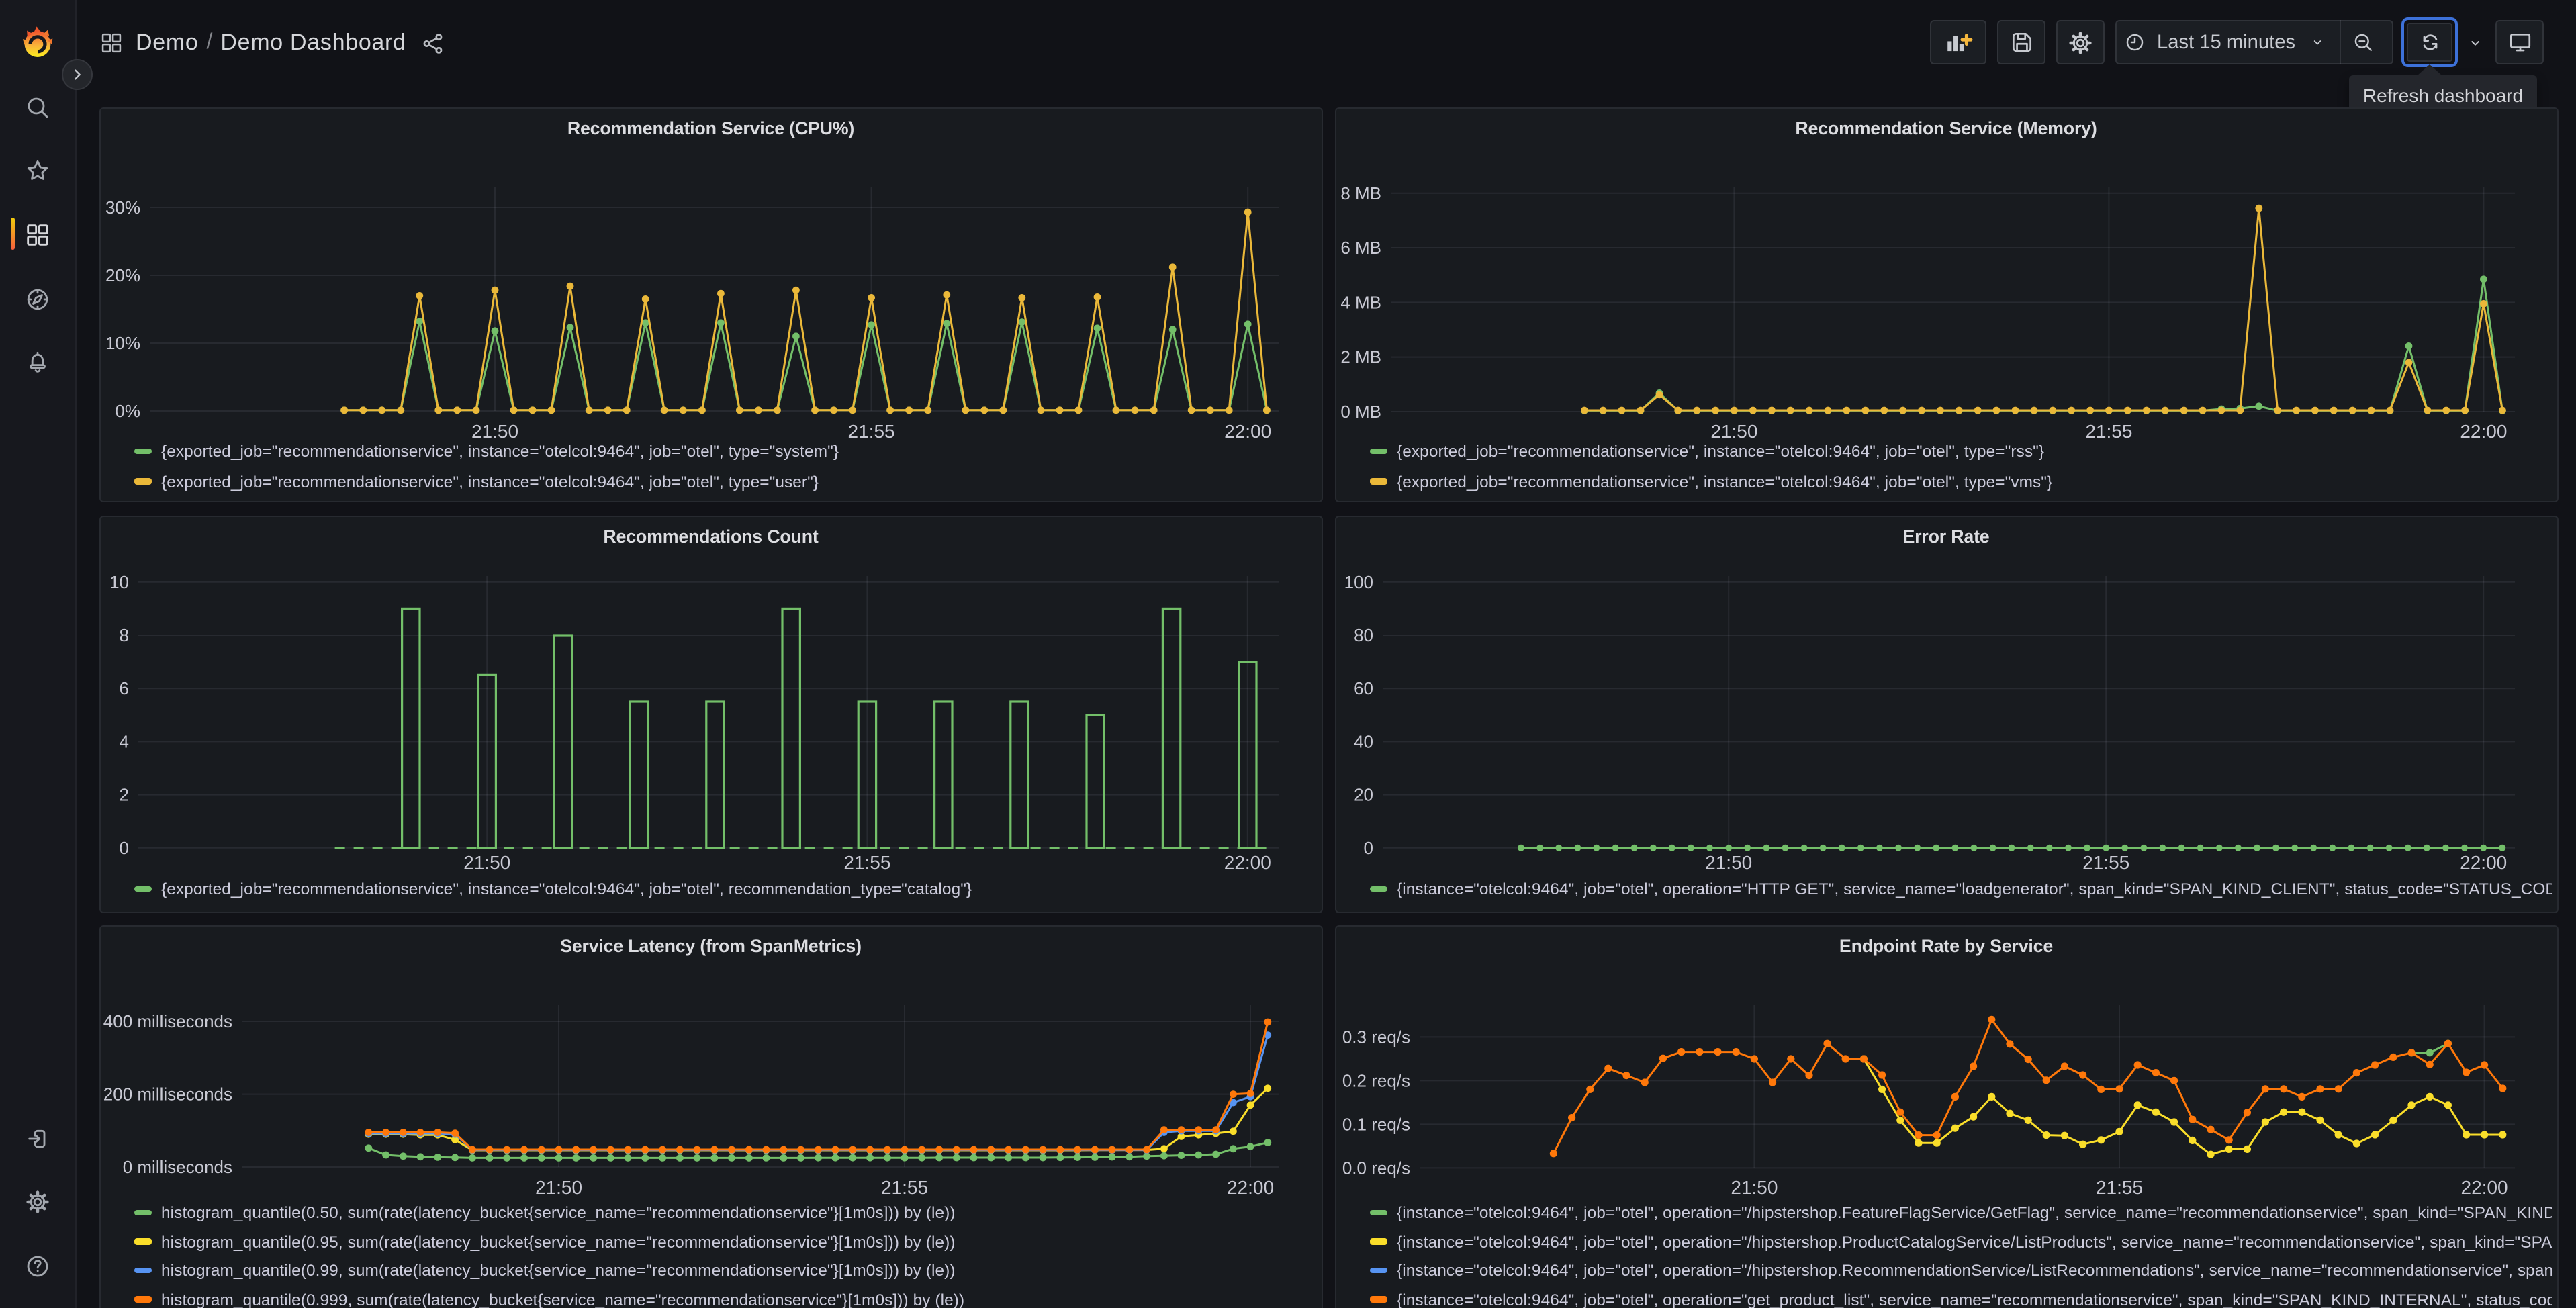  What do you see at coordinates (1360, 248) in the screenshot?
I see `svg-text: 6 MB` at bounding box center [1360, 248].